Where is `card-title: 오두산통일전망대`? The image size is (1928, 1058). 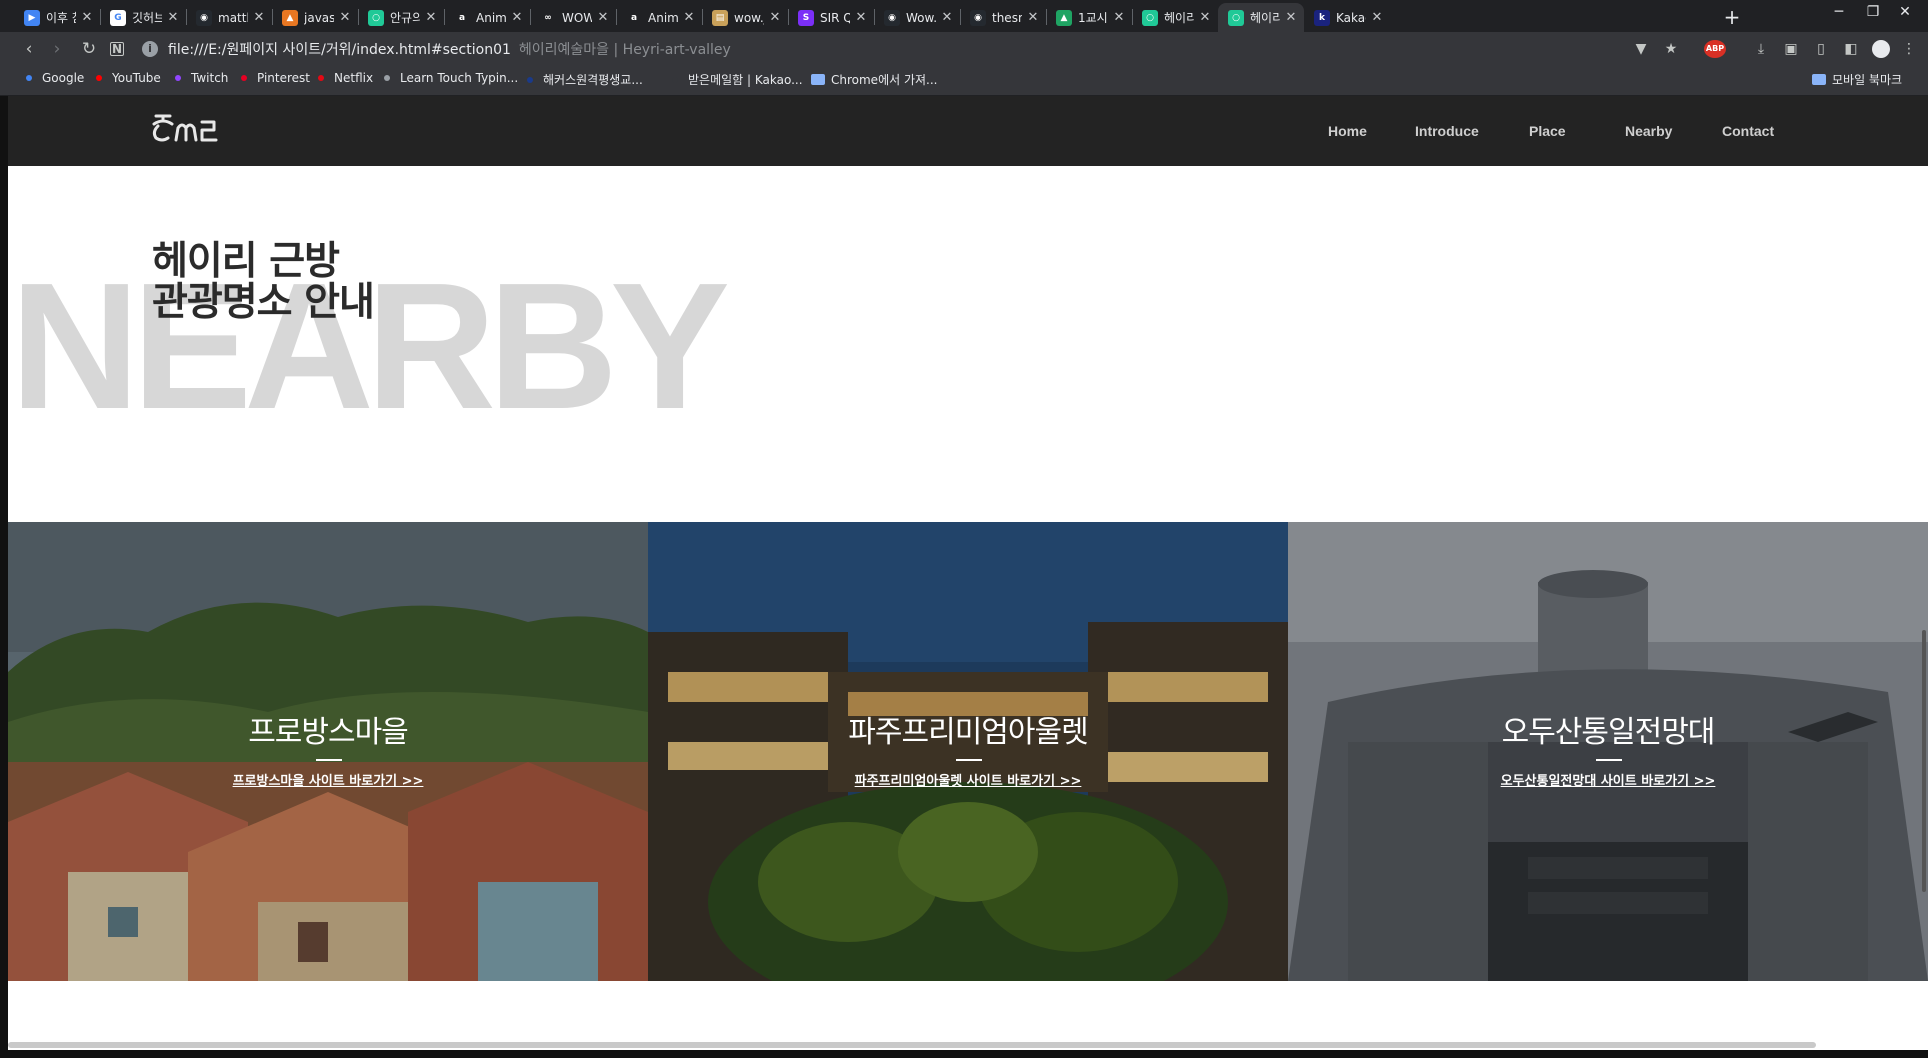 card-title: 오두산통일전망대 is located at coordinates (1608, 732).